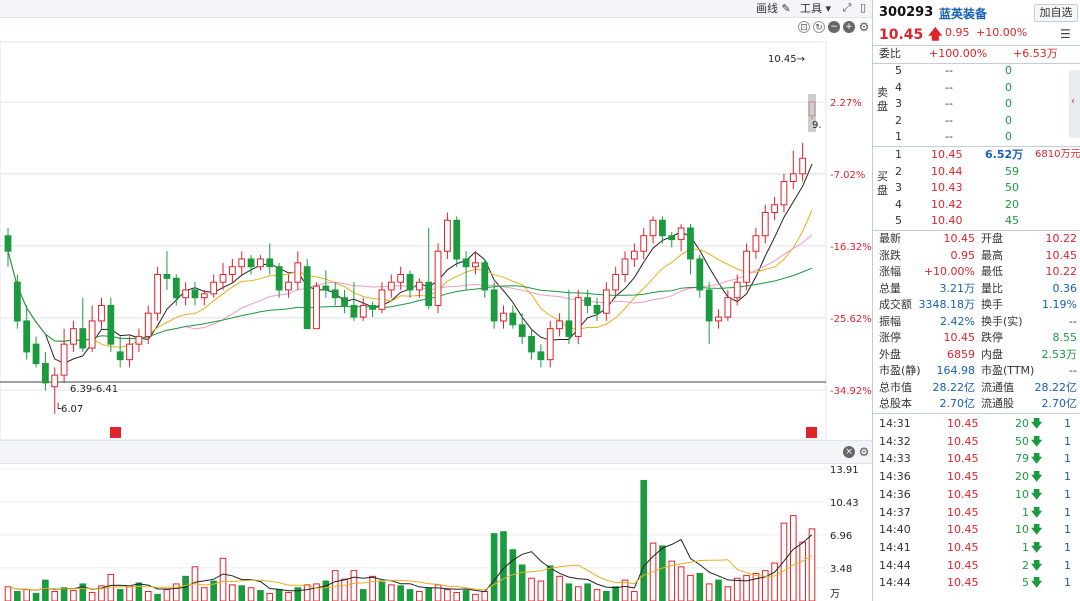 This screenshot has height=601, width=1080. I want to click on truncated-label: 9., so click(817, 125).